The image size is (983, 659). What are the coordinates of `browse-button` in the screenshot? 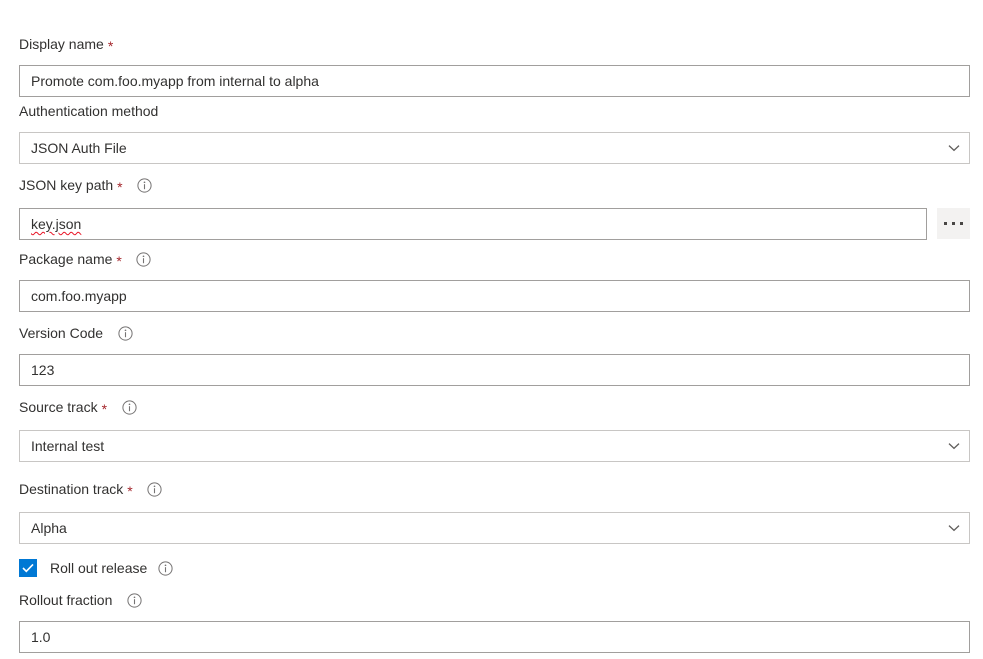 It's located at (953, 223).